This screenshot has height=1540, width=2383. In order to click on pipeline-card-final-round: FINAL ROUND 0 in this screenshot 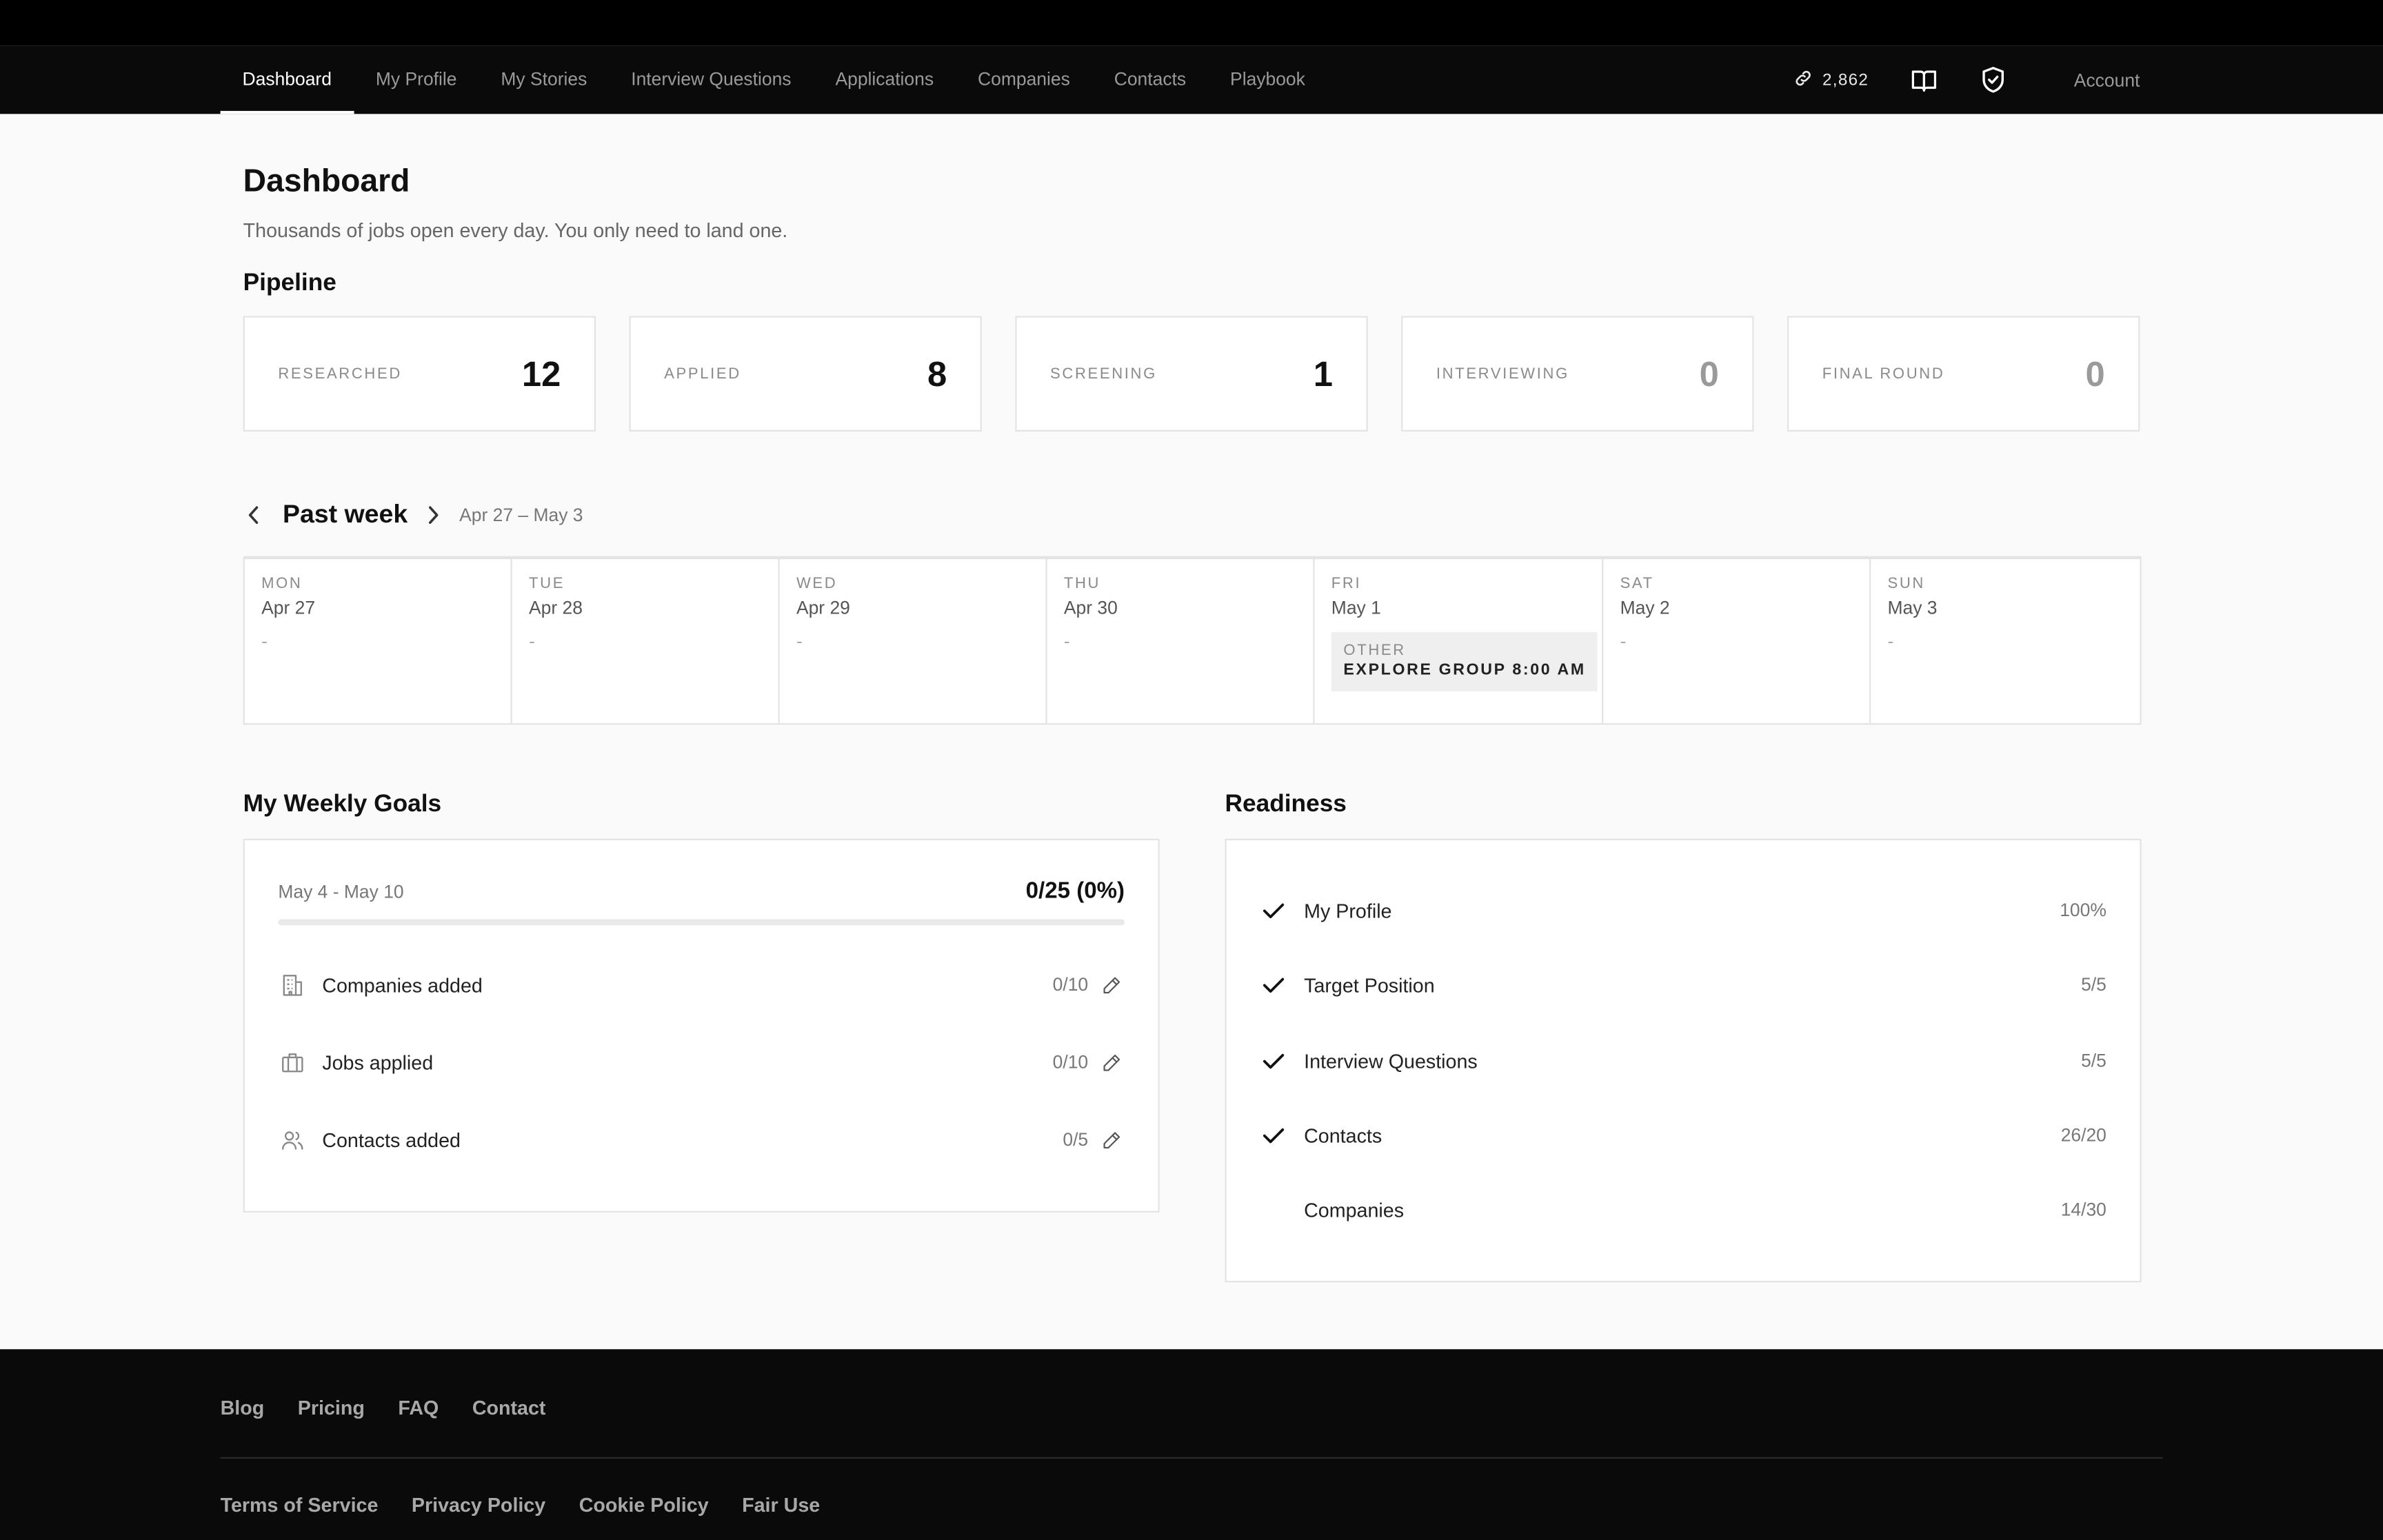, I will do `click(1963, 374)`.